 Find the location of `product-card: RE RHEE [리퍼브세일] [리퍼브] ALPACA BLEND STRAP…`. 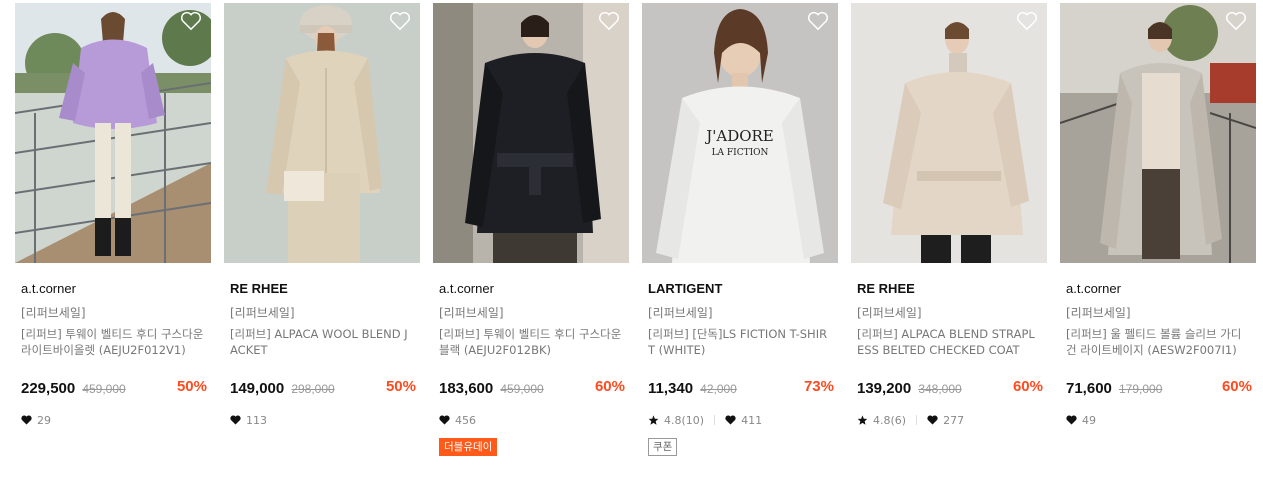

product-card: RE RHEE [리퍼브세일] [리퍼브] ALPACA BLEND STRAP… is located at coordinates (949, 215).